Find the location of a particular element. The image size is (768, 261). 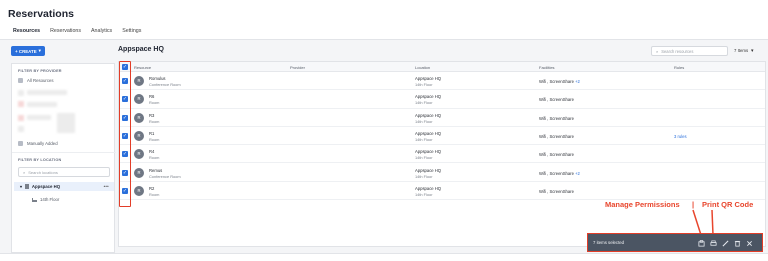

header-location: Location is located at coordinates (422, 67).